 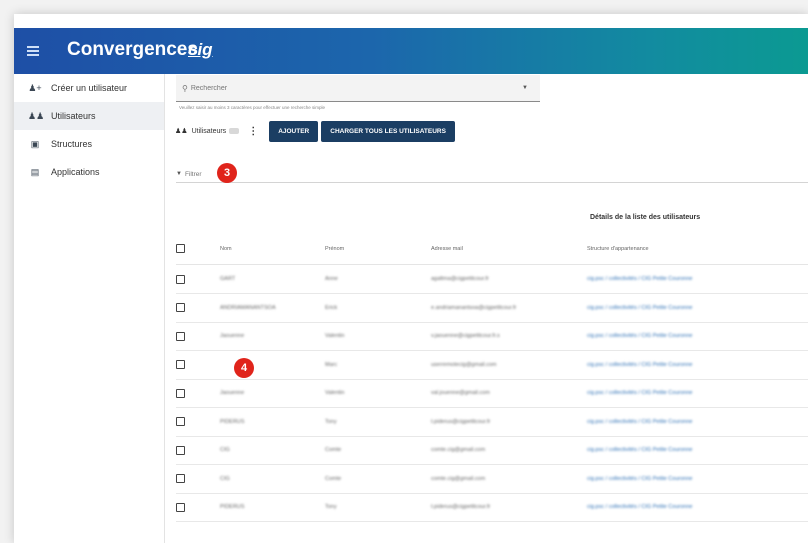 What do you see at coordinates (355, 88) in the screenshot?
I see `search-input` at bounding box center [355, 88].